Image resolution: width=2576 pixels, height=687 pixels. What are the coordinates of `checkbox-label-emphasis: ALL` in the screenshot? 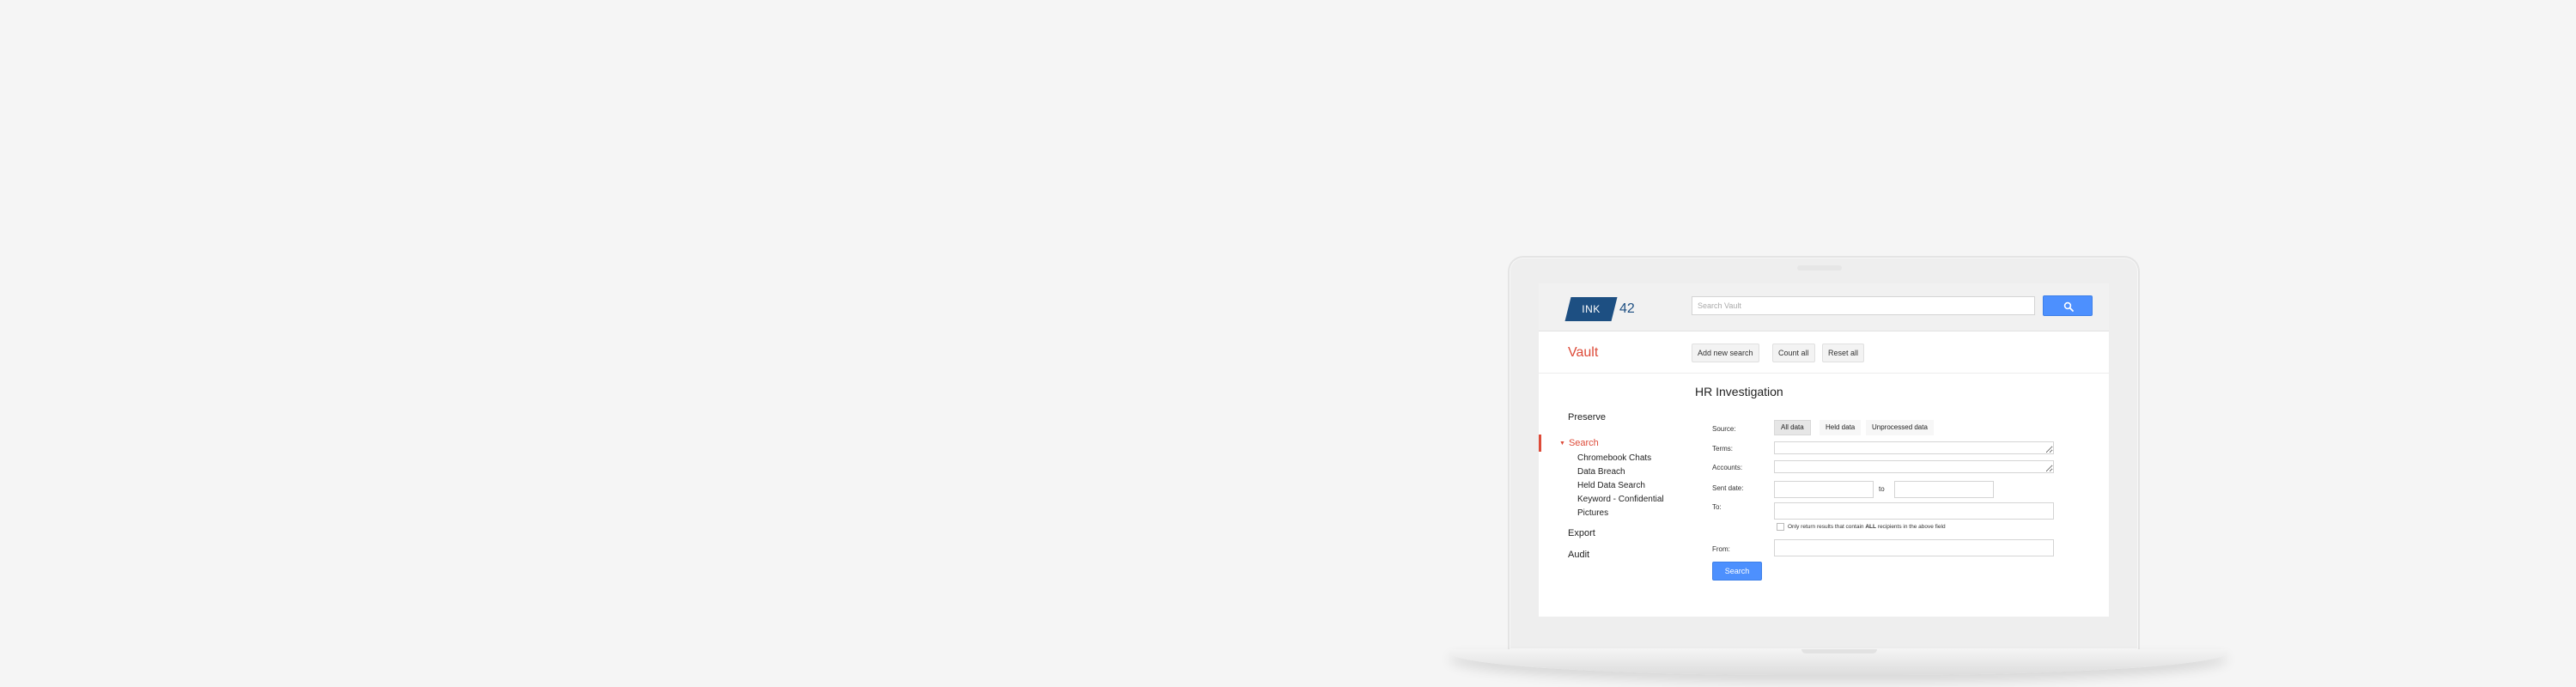 It's located at (1871, 527).